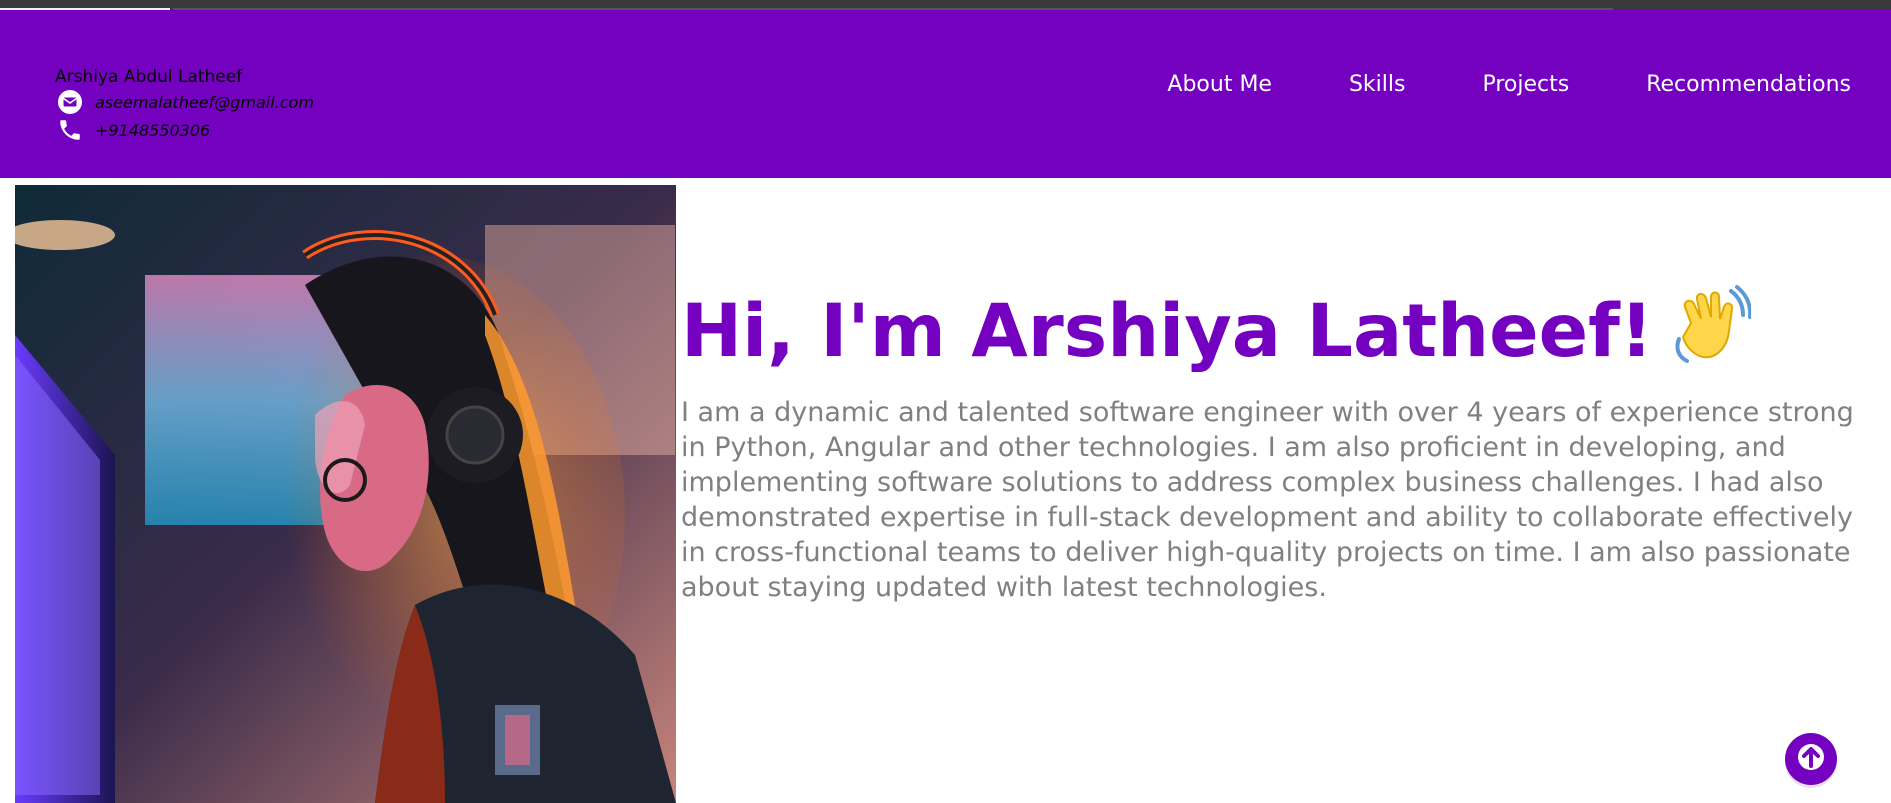 The width and height of the screenshot is (1891, 803). I want to click on hero-title-text: Hi, I'm Arshiya Latheef!, so click(1167, 331).